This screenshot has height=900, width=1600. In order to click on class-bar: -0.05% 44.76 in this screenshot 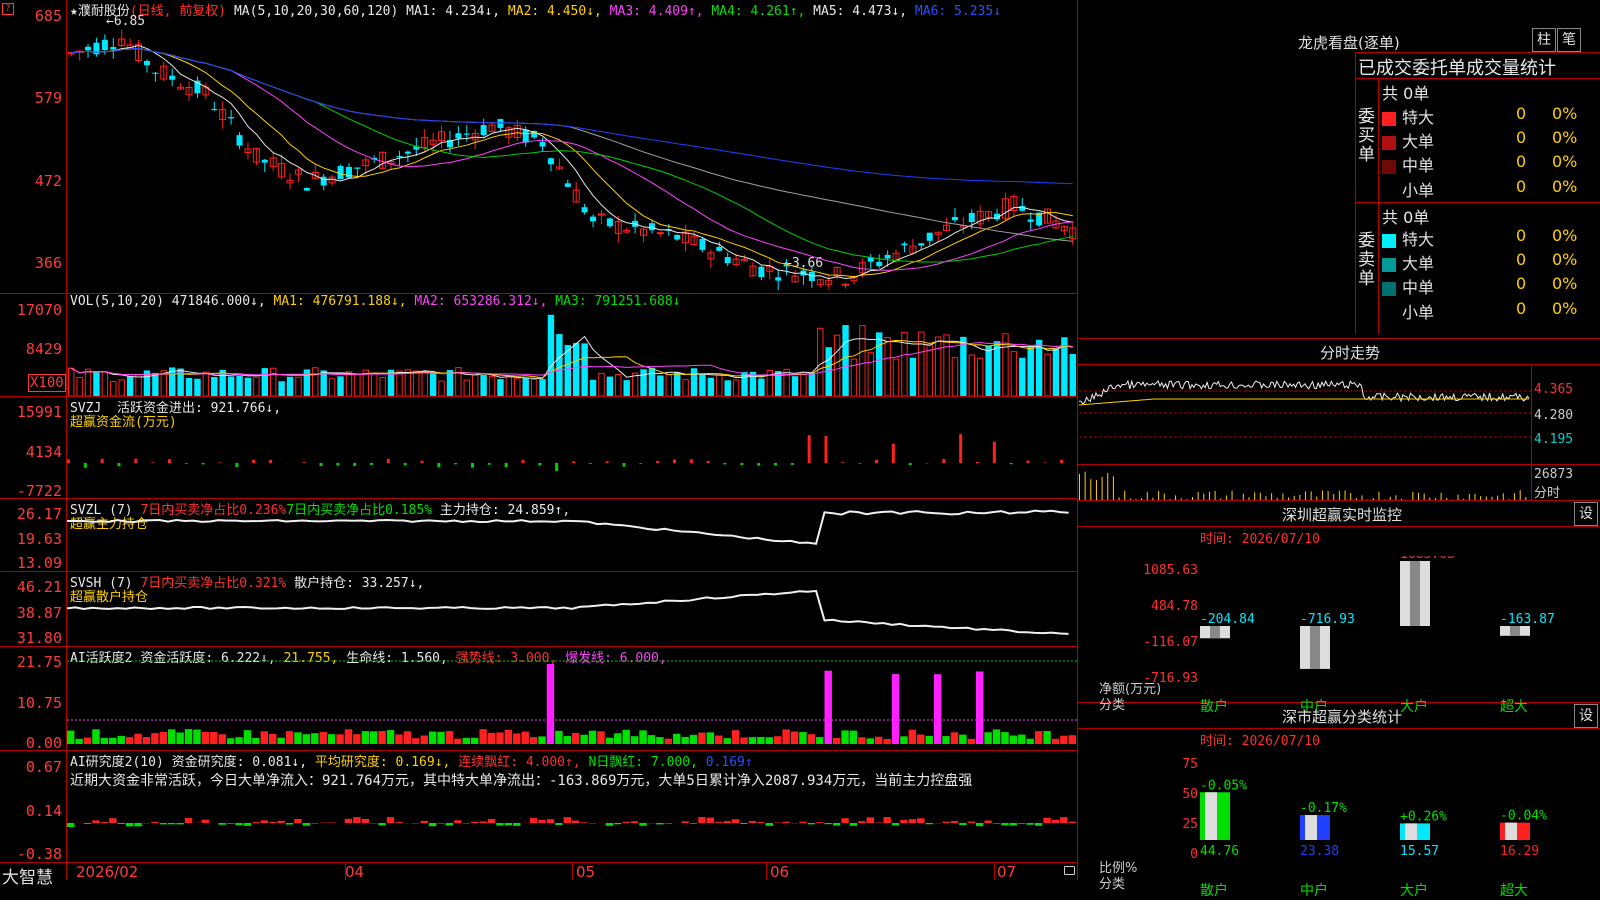, I will do `click(1223, 818)`.